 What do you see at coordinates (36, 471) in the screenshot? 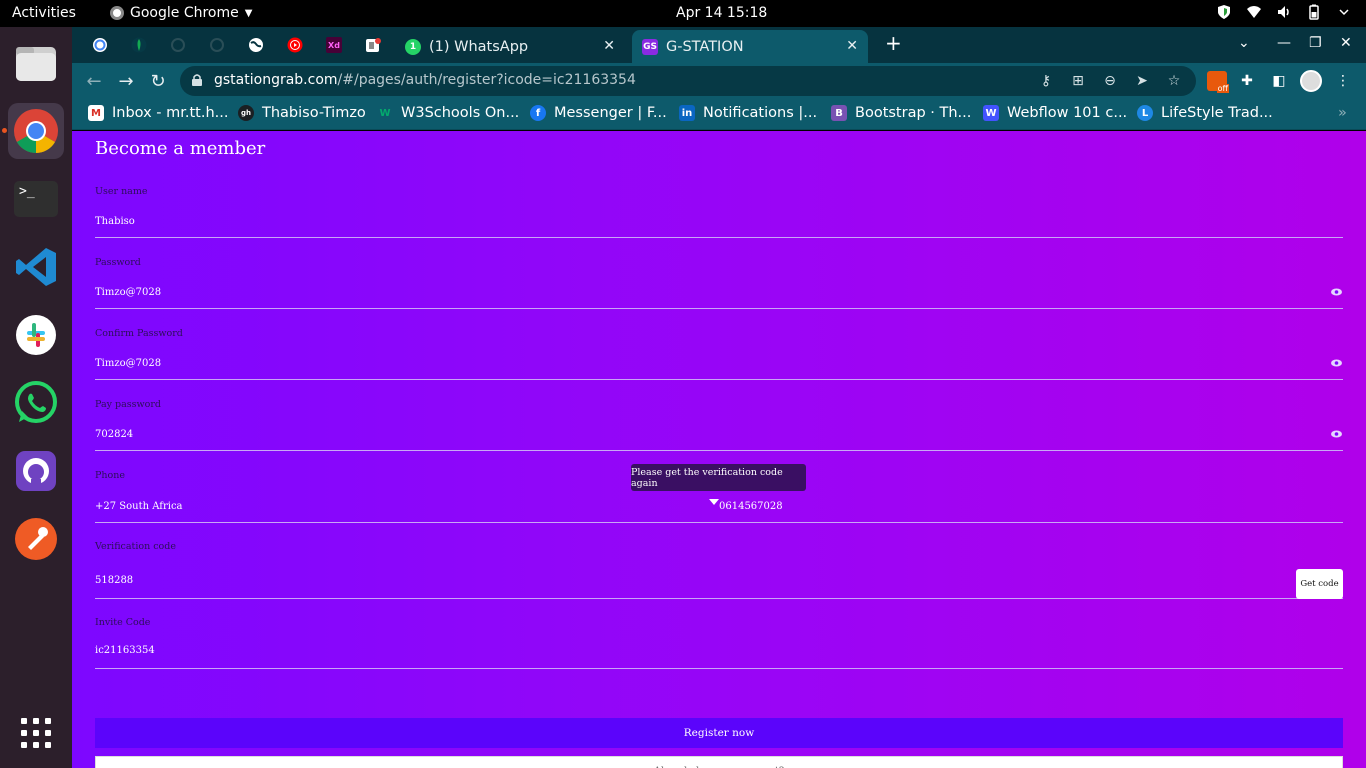
I see `github-desktop-icon` at bounding box center [36, 471].